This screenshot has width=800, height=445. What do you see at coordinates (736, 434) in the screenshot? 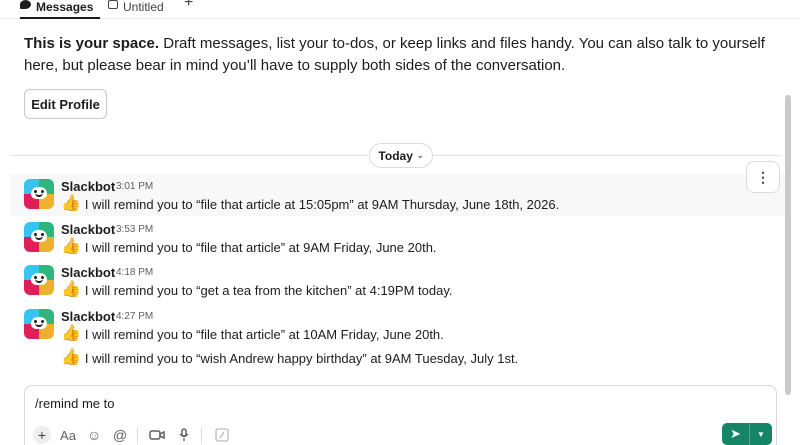
I see `send-icon: ➤` at bounding box center [736, 434].